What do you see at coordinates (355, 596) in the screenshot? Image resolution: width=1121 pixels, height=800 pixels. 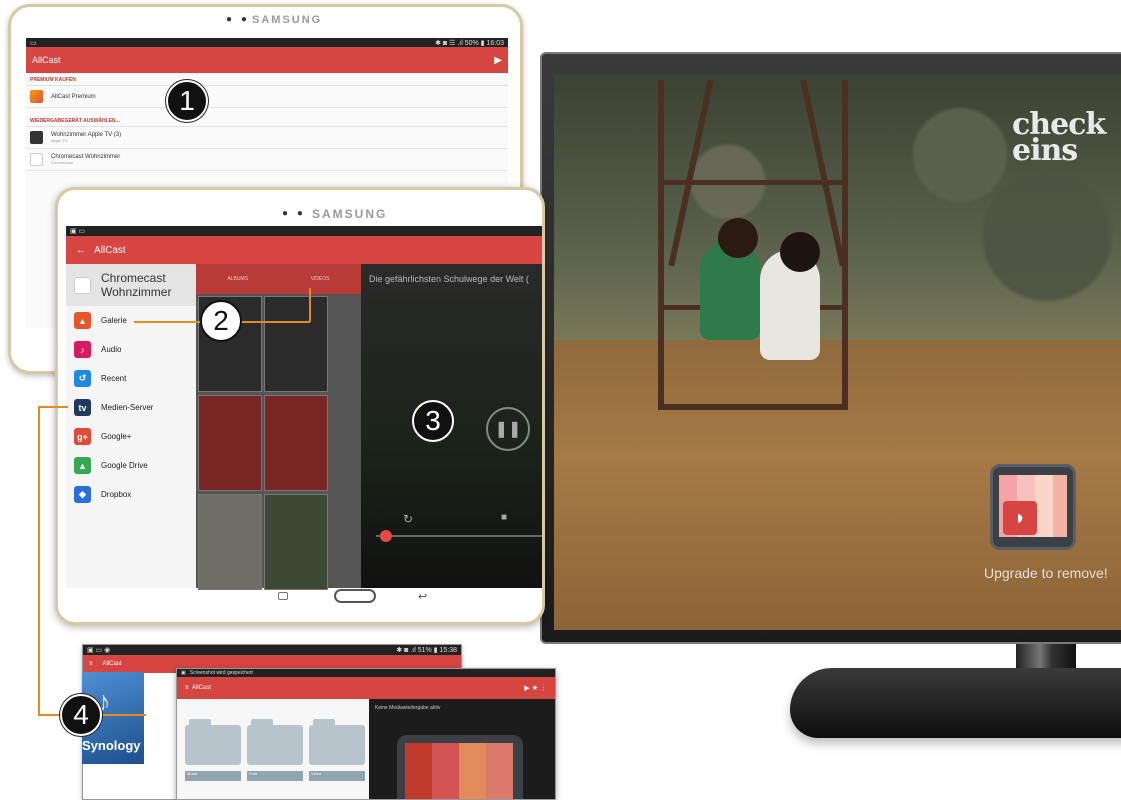 I see `home-button` at bounding box center [355, 596].